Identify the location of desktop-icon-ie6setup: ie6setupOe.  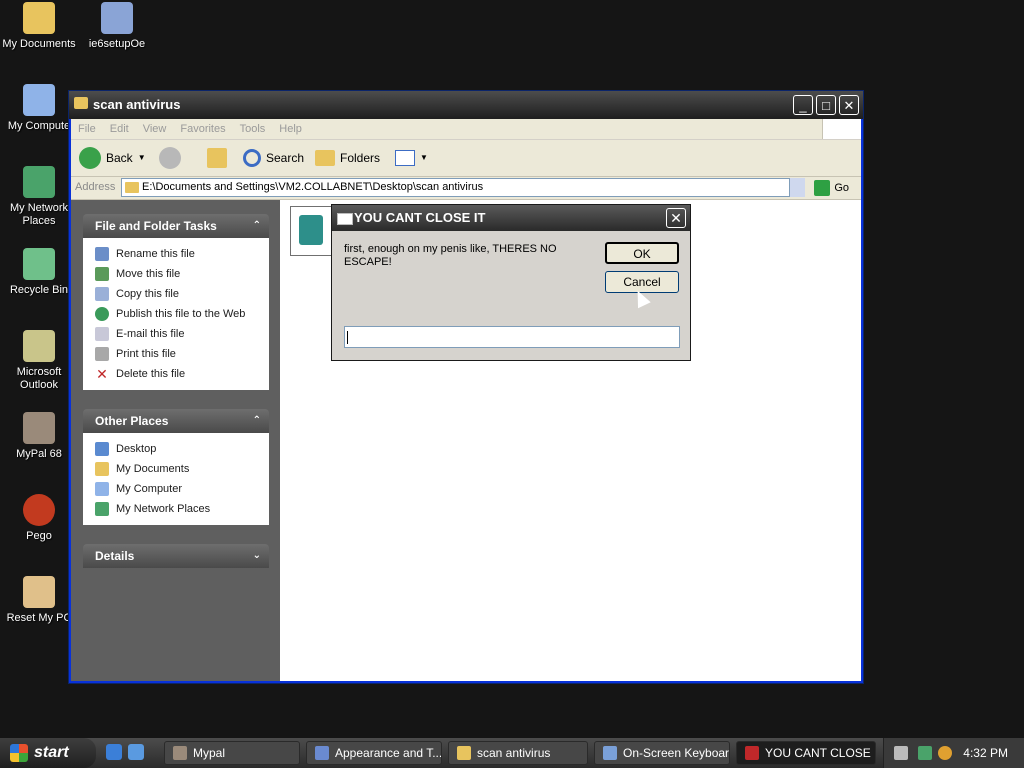
(117, 26).